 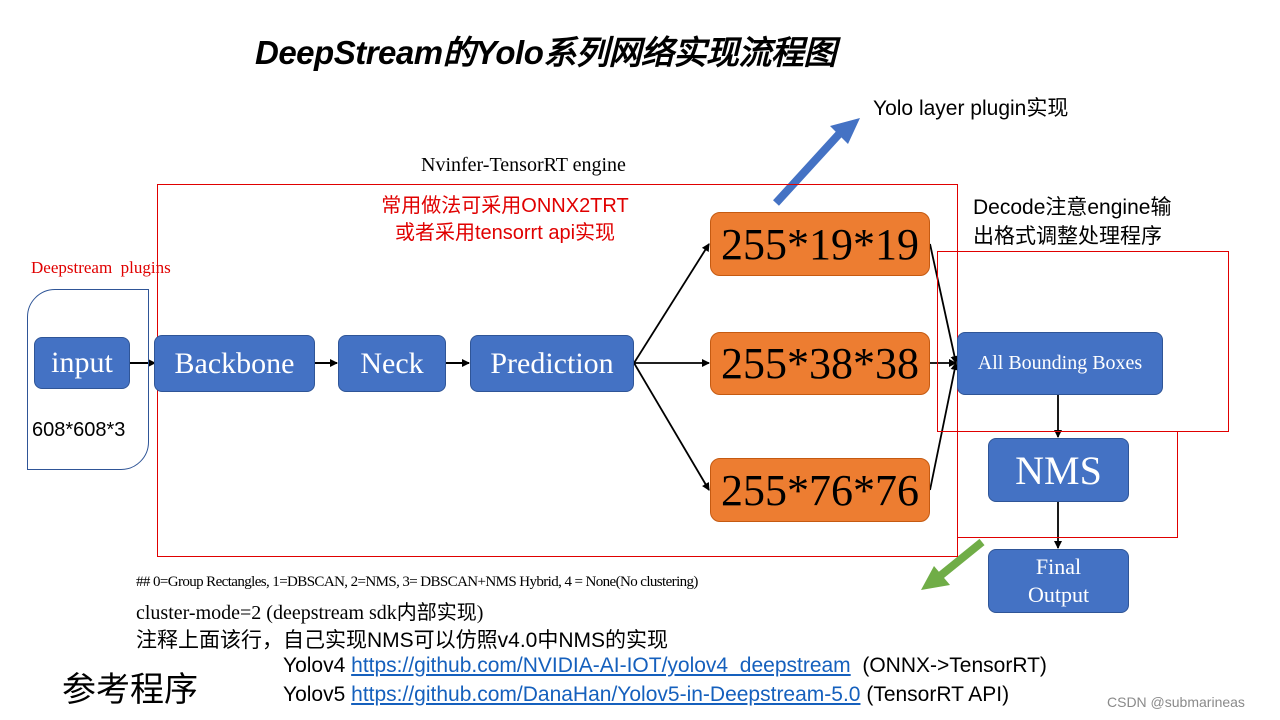 What do you see at coordinates (234, 363) in the screenshot?
I see `node-backbone: Backbone` at bounding box center [234, 363].